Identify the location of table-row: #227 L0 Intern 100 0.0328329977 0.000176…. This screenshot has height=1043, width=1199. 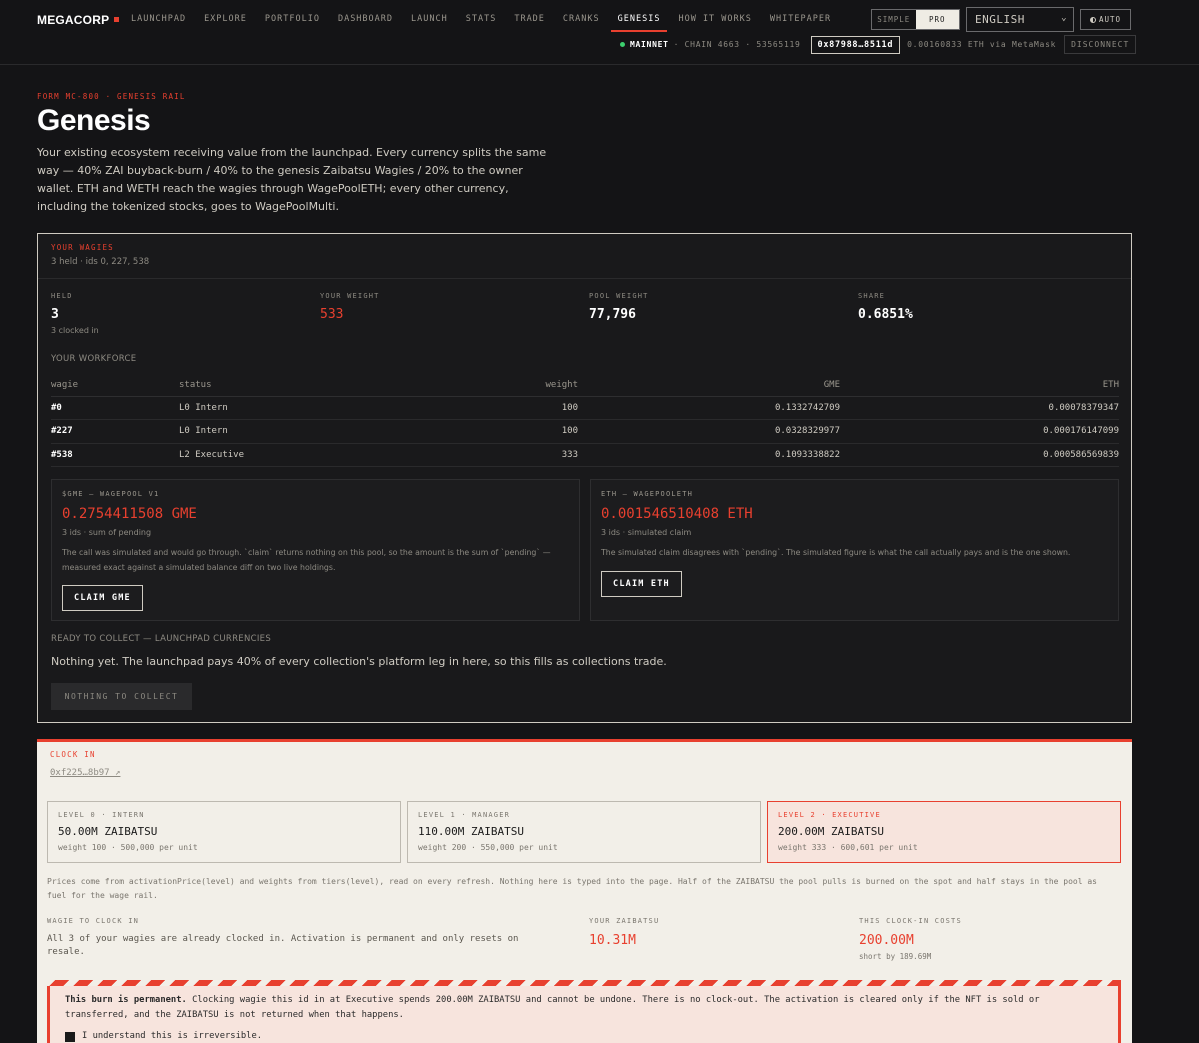
(585, 431).